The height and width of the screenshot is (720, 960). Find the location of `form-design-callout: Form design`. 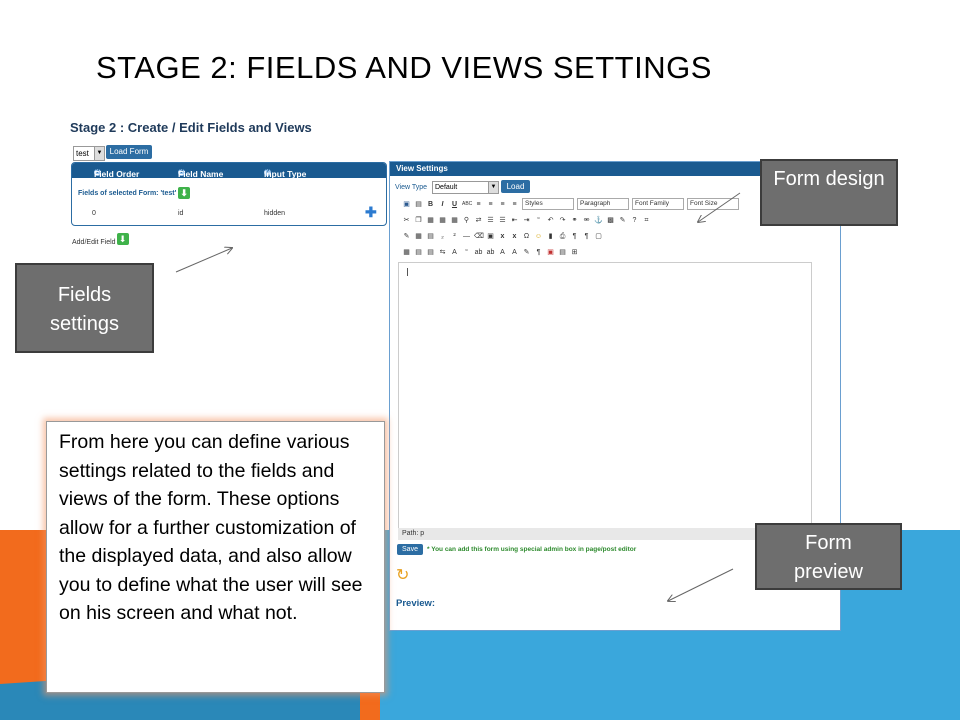

form-design-callout: Form design is located at coordinates (829, 192).